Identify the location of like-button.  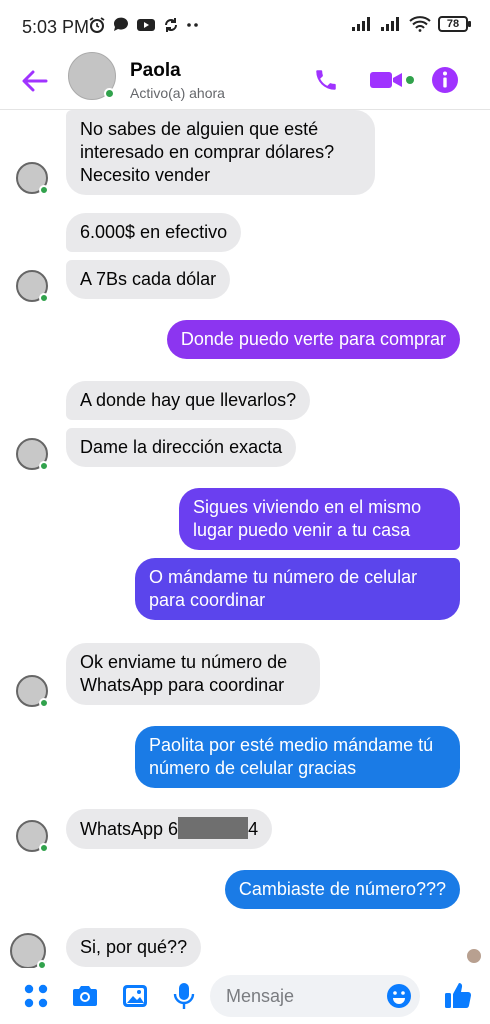
(458, 995).